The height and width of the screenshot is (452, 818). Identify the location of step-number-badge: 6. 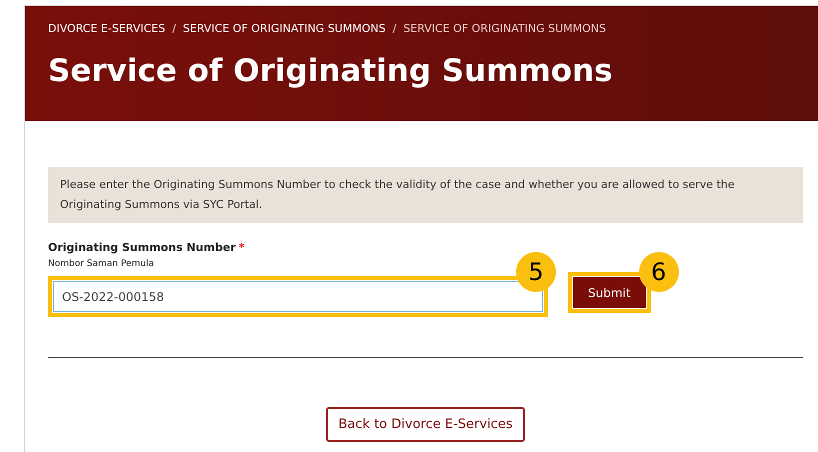
(658, 272).